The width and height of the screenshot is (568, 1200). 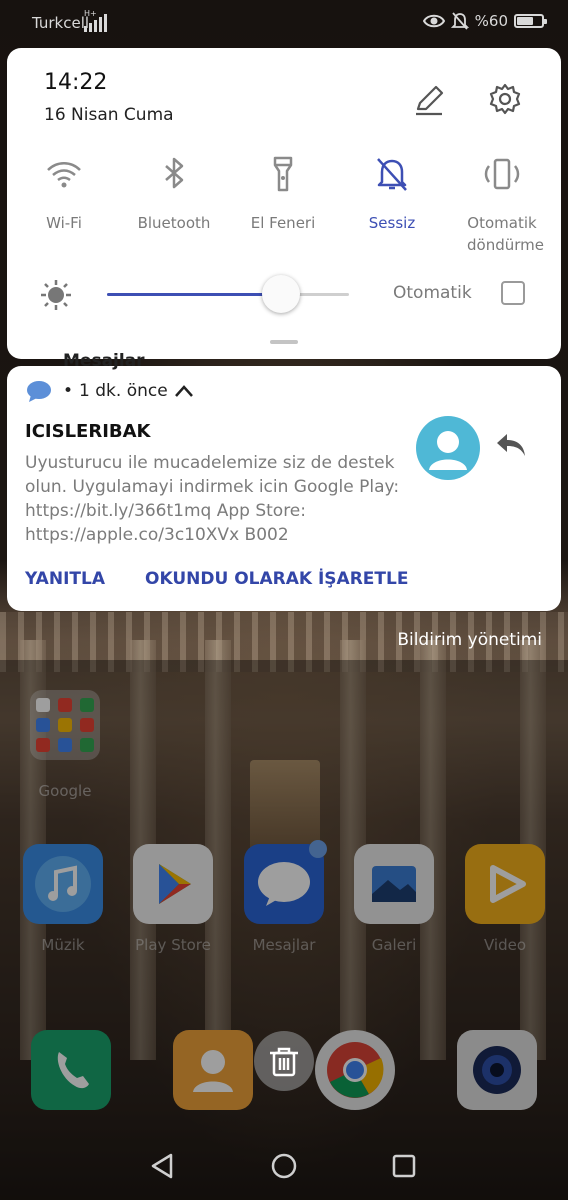 What do you see at coordinates (90, 13) in the screenshot?
I see `network-type: H+` at bounding box center [90, 13].